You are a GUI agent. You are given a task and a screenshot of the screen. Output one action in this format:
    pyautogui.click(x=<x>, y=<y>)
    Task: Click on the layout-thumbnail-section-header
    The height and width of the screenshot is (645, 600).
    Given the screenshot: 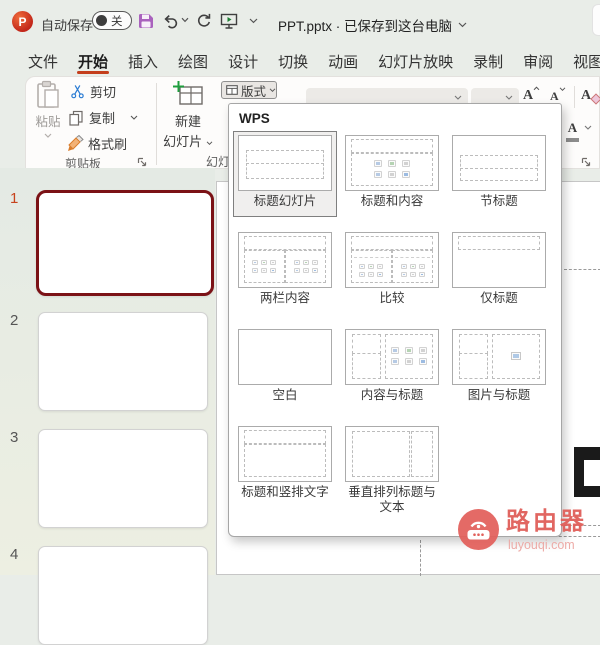 What is the action you would take?
    pyautogui.click(x=499, y=163)
    